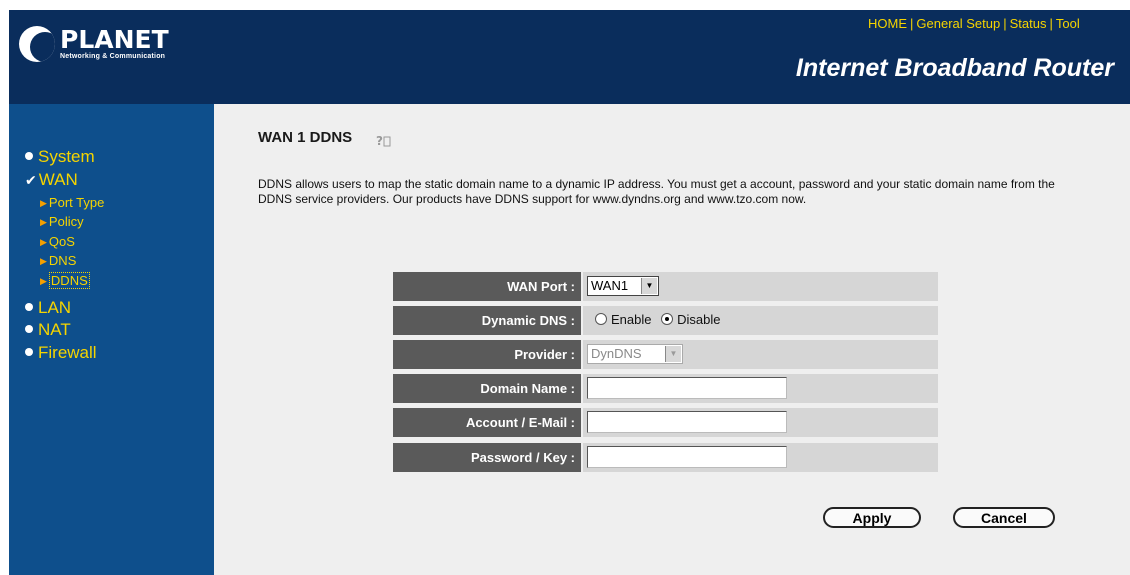  Describe the element at coordinates (55, 307) in the screenshot. I see `sidebar-item-label: LAN` at that location.